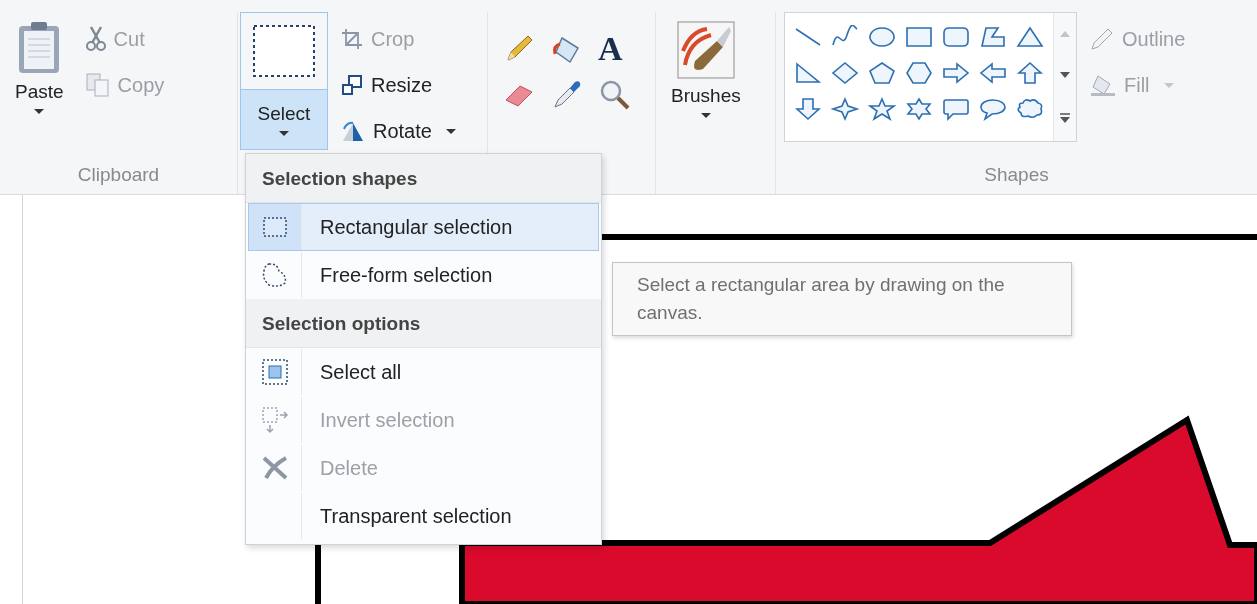  What do you see at coordinates (1016, 175) in the screenshot?
I see `group-label: Shapes` at bounding box center [1016, 175].